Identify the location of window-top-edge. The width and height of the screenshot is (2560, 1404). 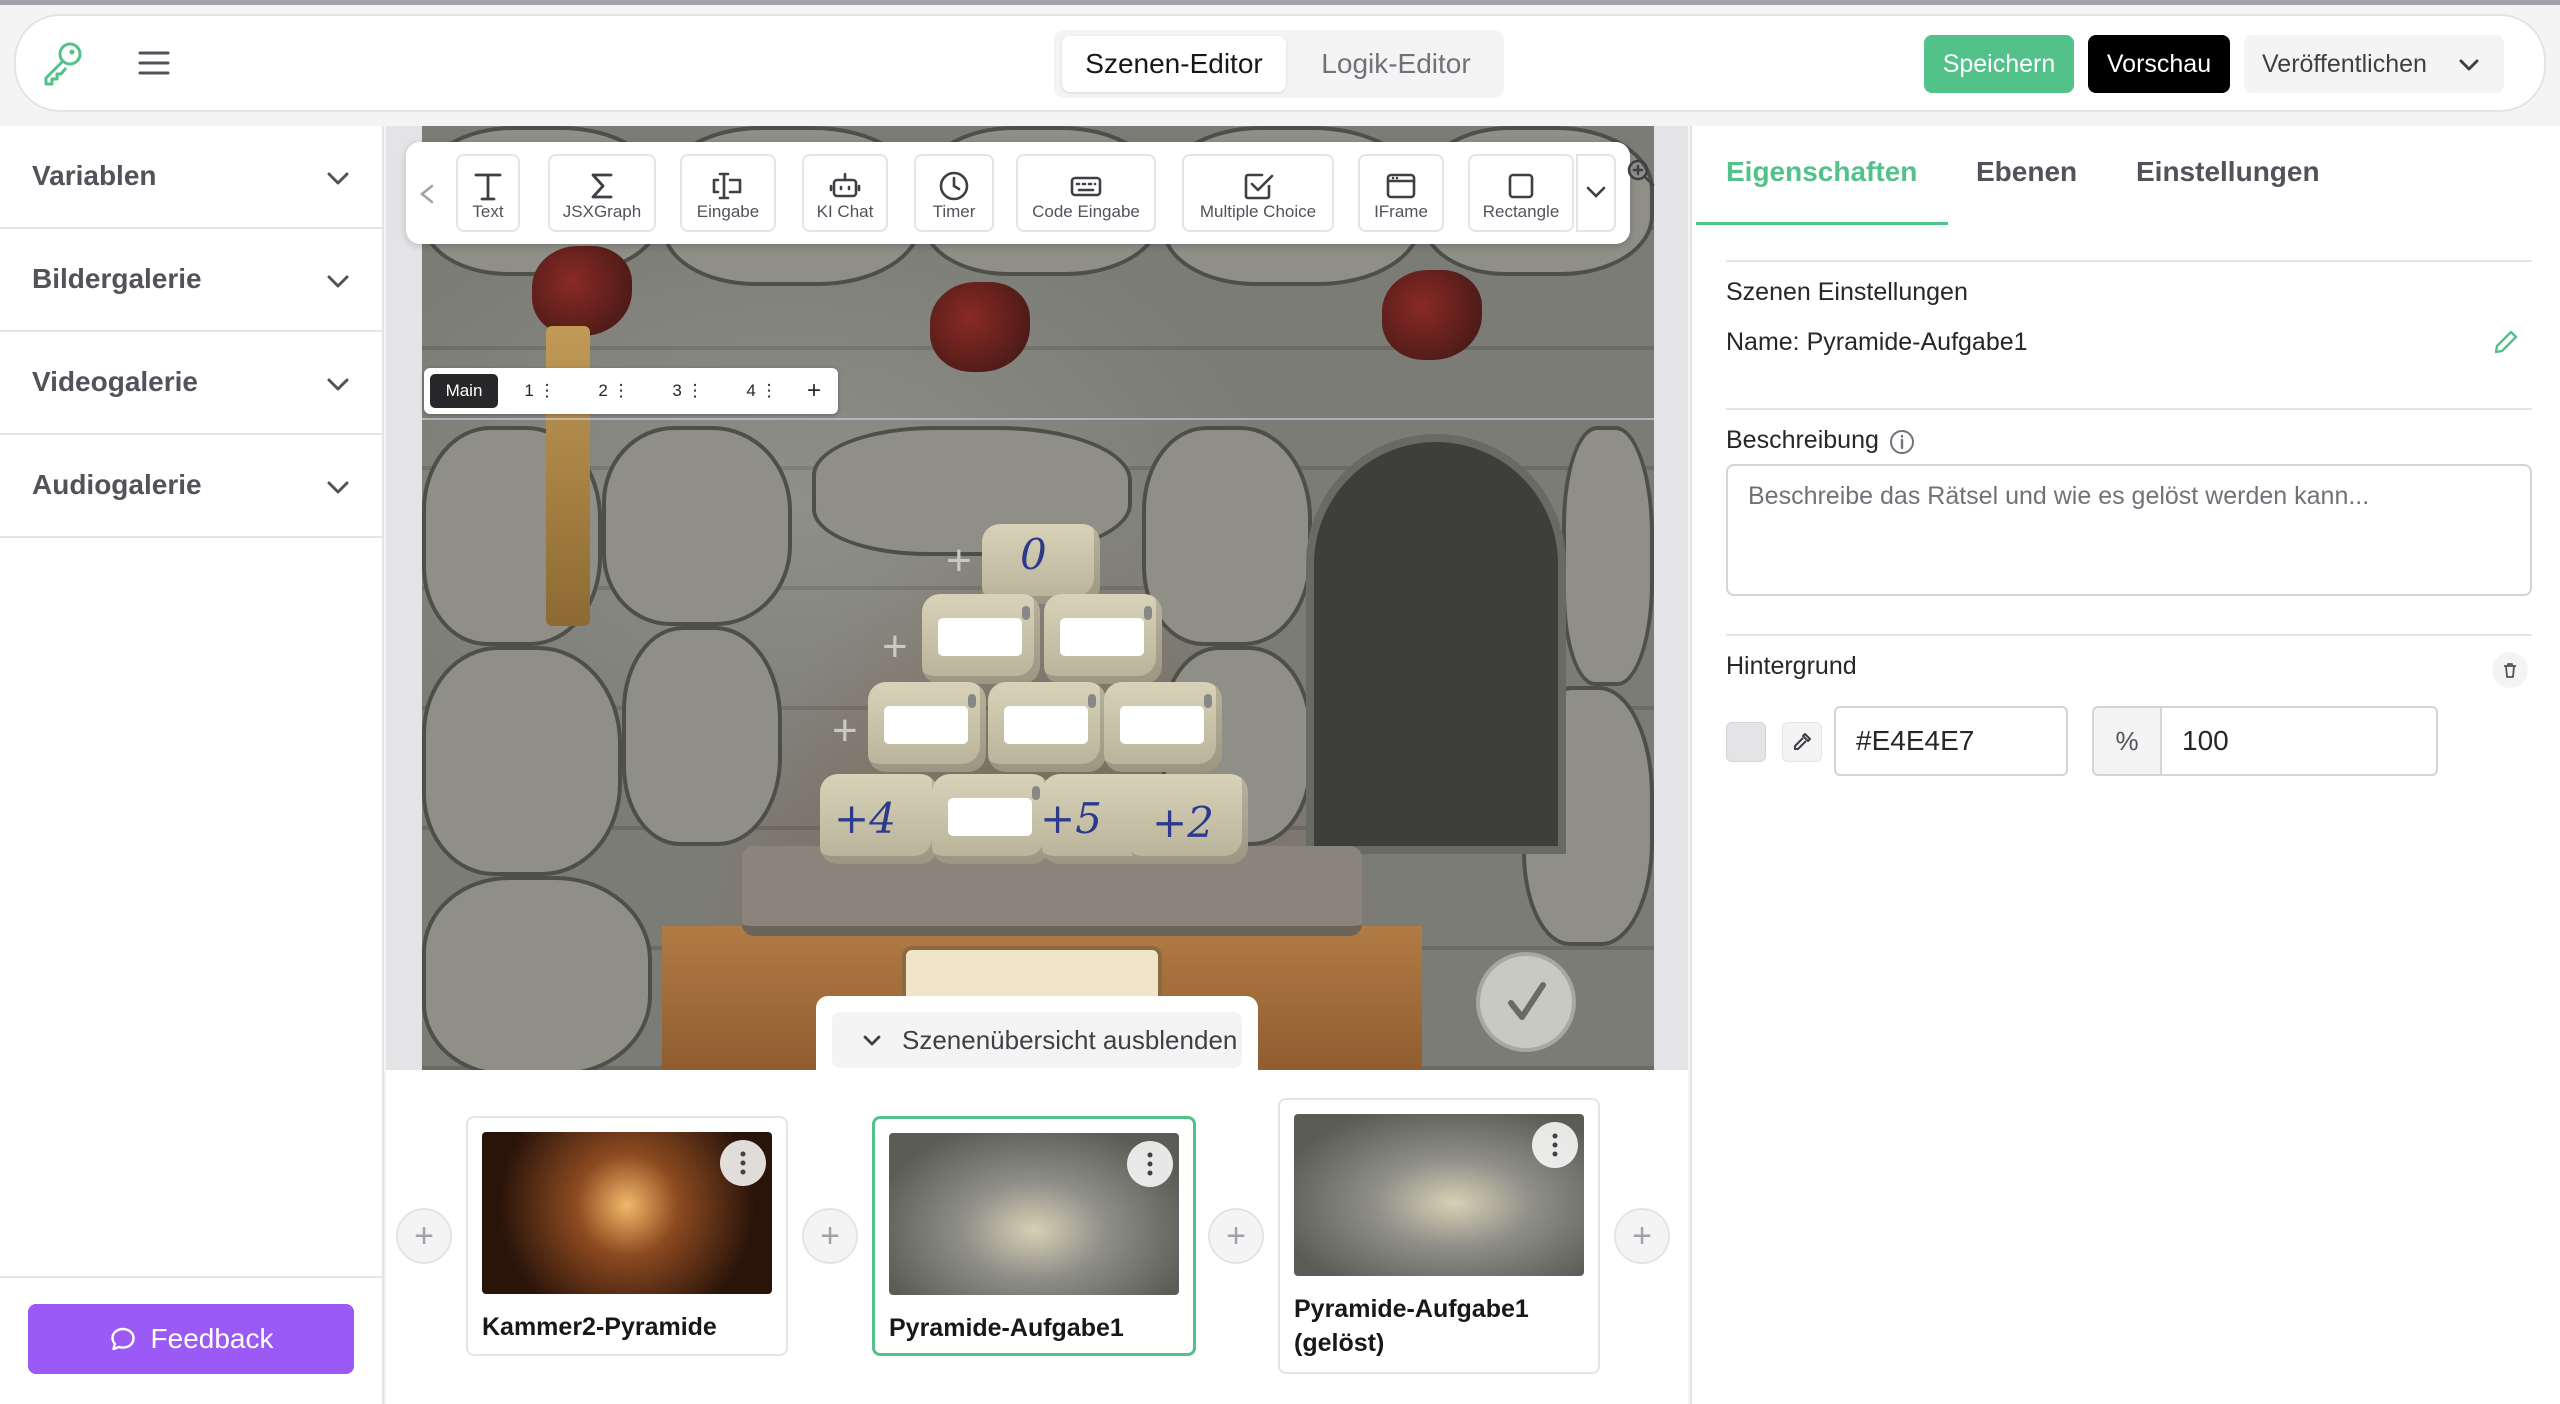
(1280, 2).